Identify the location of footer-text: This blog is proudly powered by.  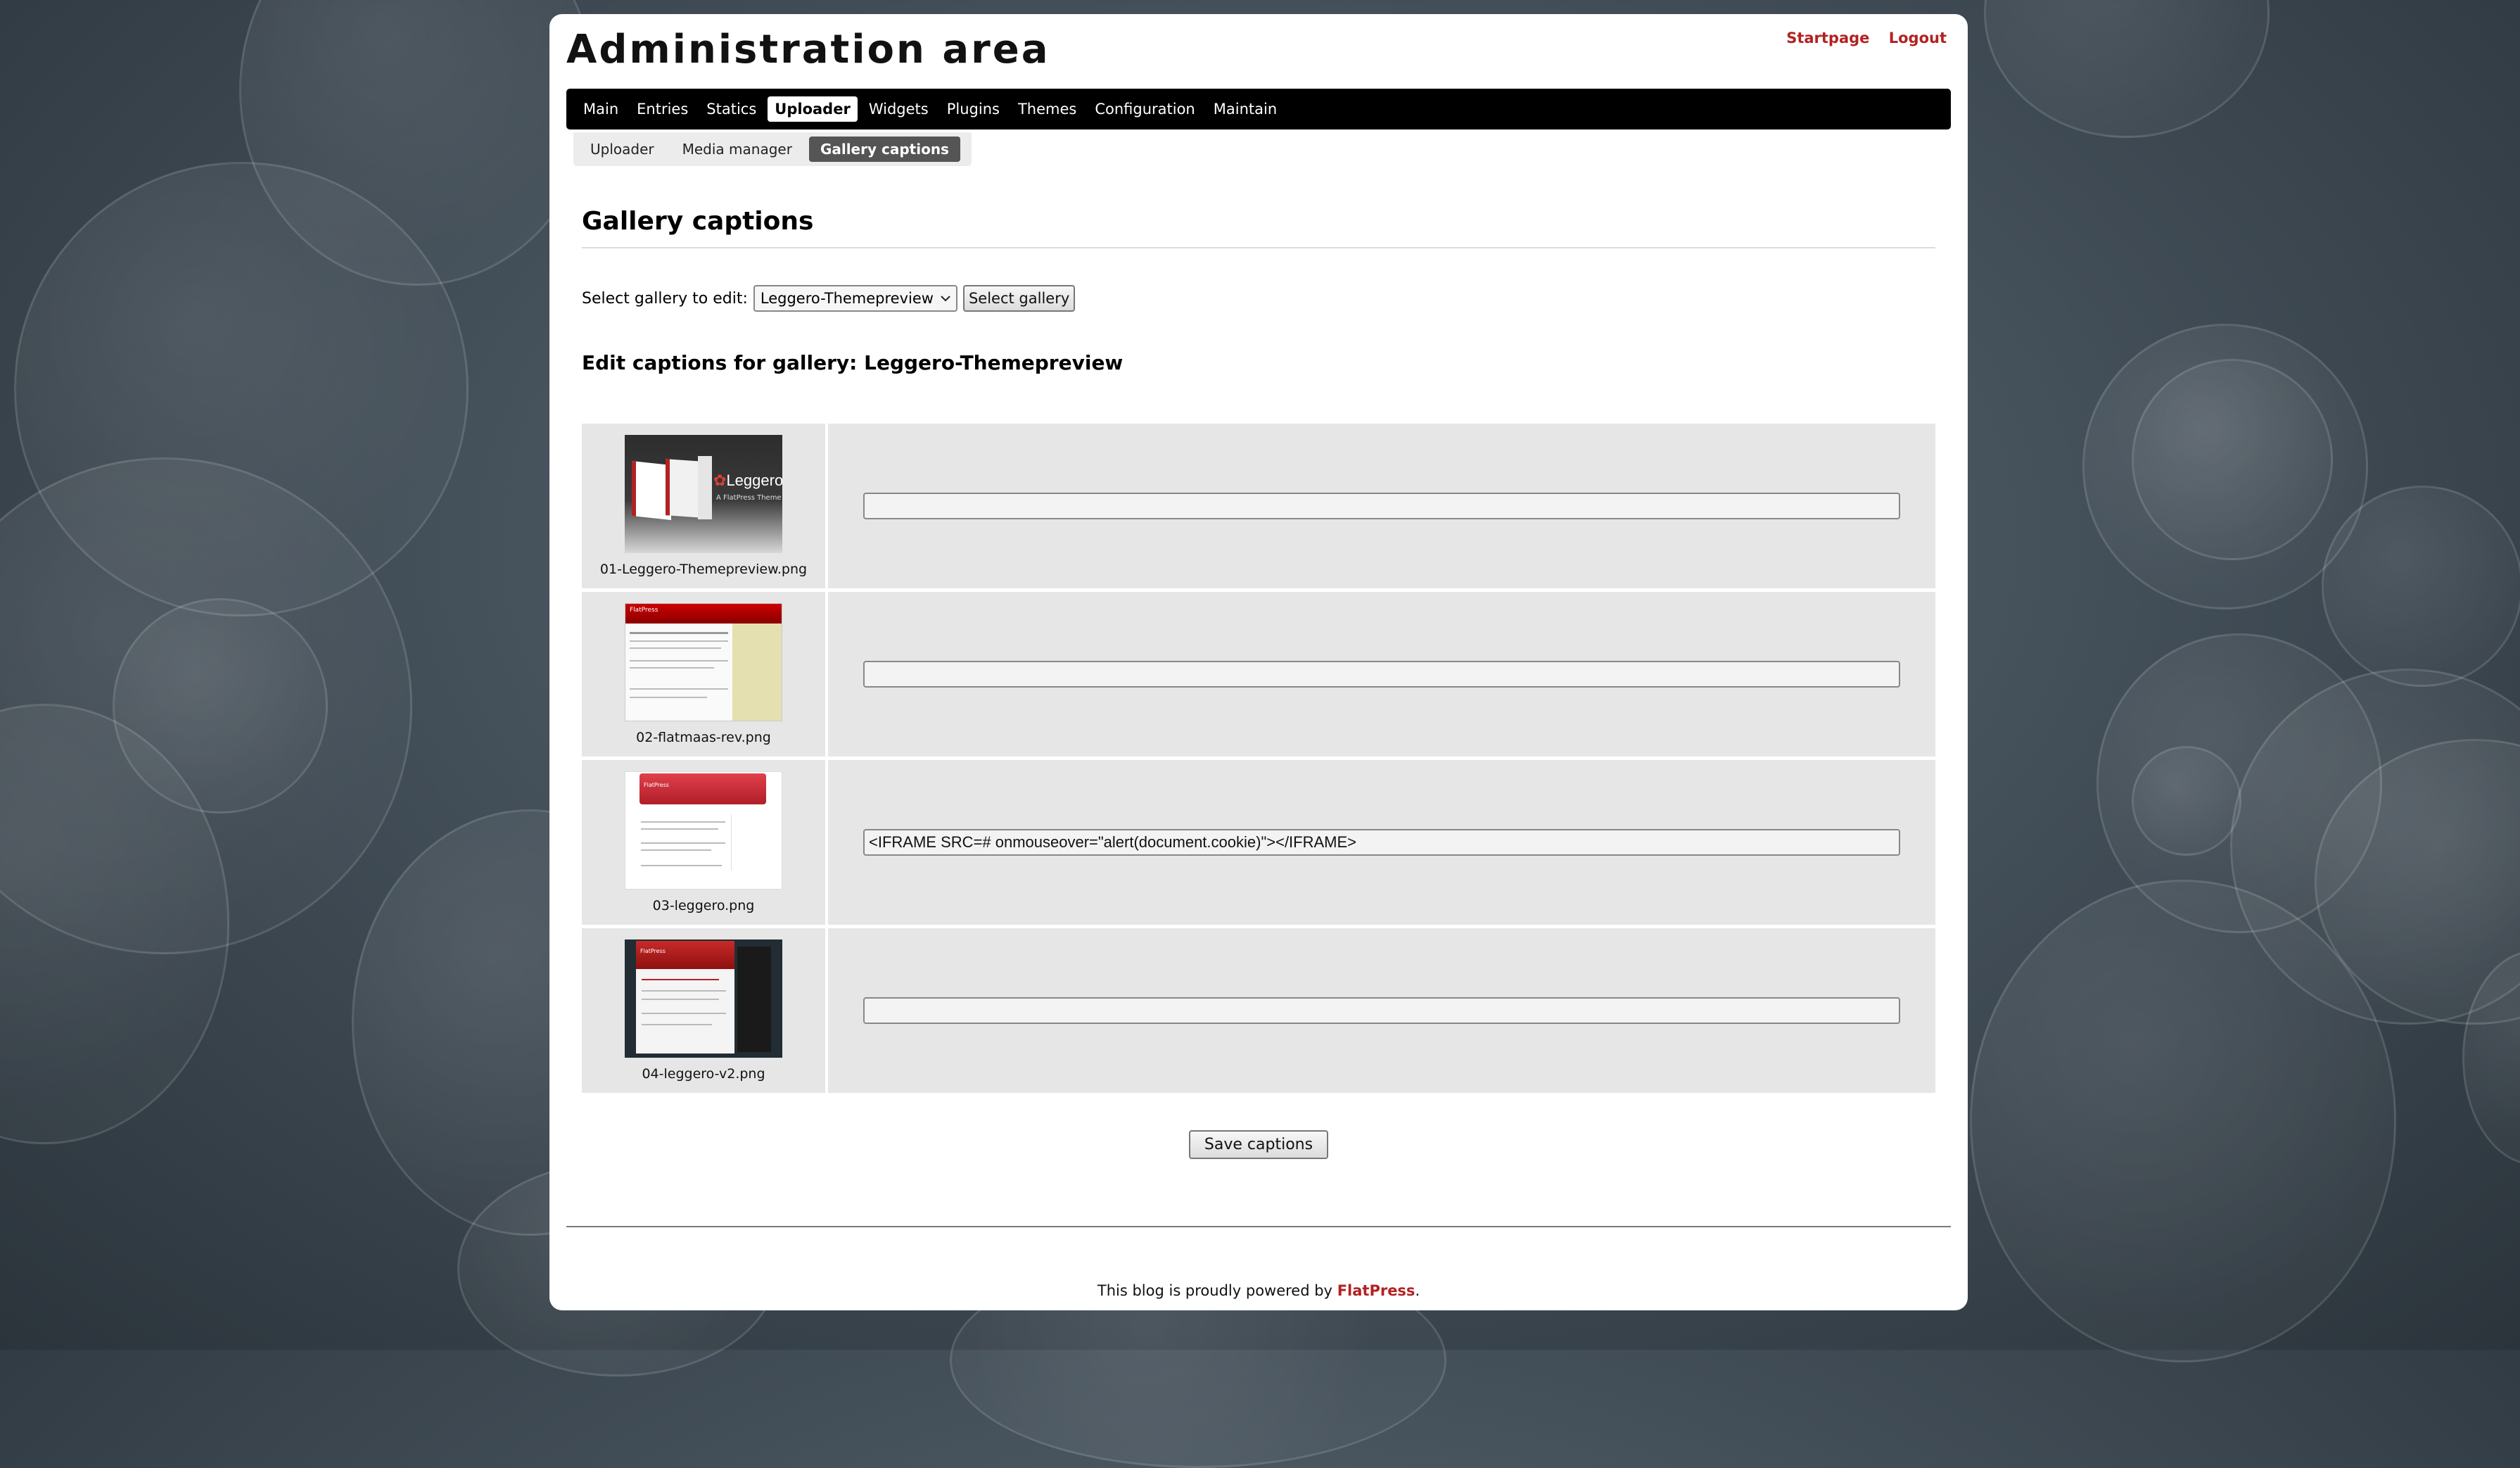
(1215, 1290).